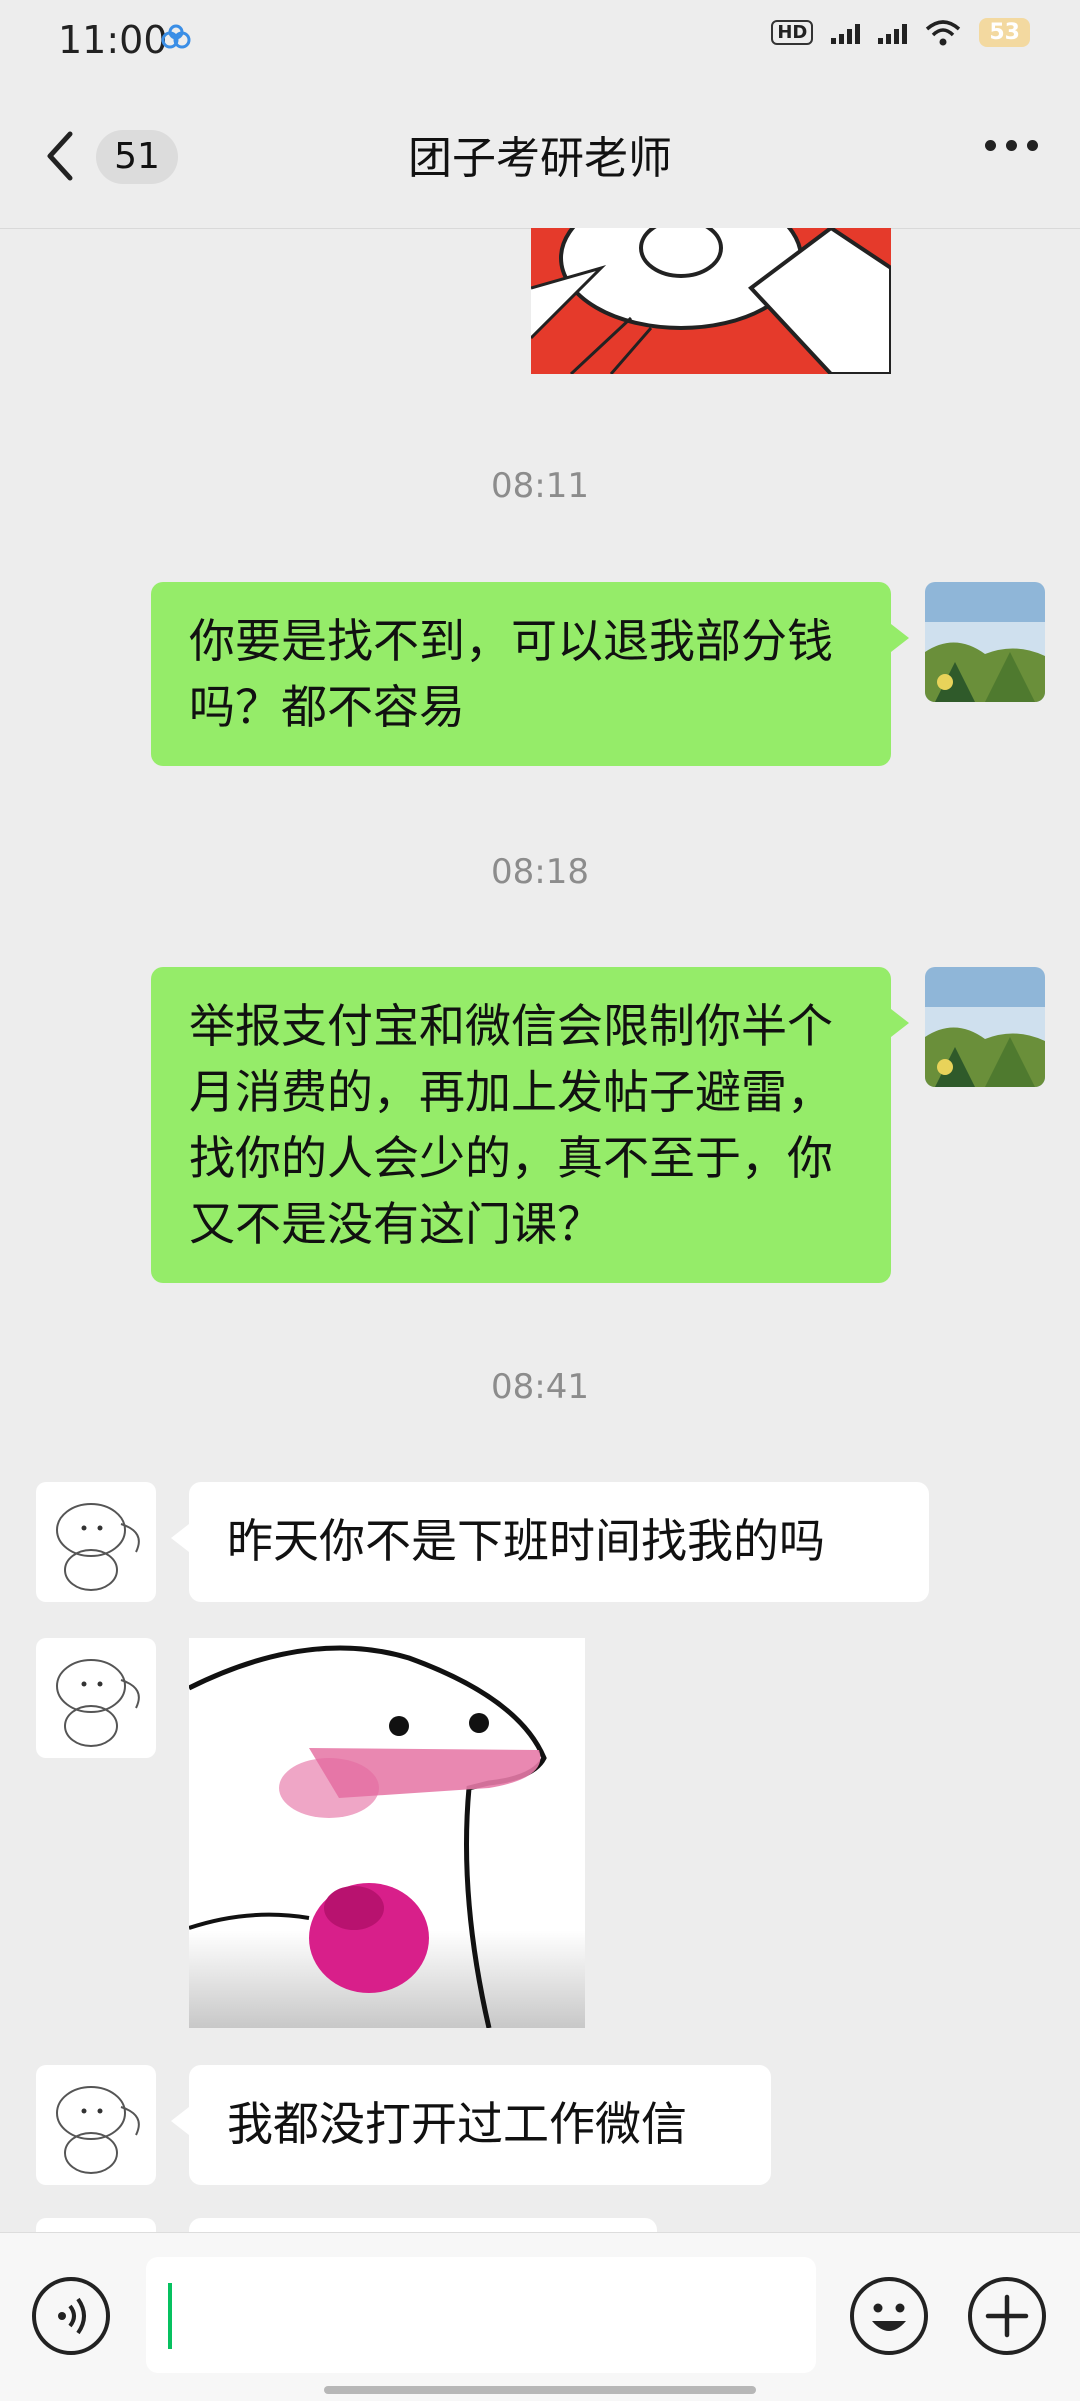 The width and height of the screenshot is (1080, 2401). Describe the element at coordinates (1011, 145) in the screenshot. I see `more-options-icon` at that location.